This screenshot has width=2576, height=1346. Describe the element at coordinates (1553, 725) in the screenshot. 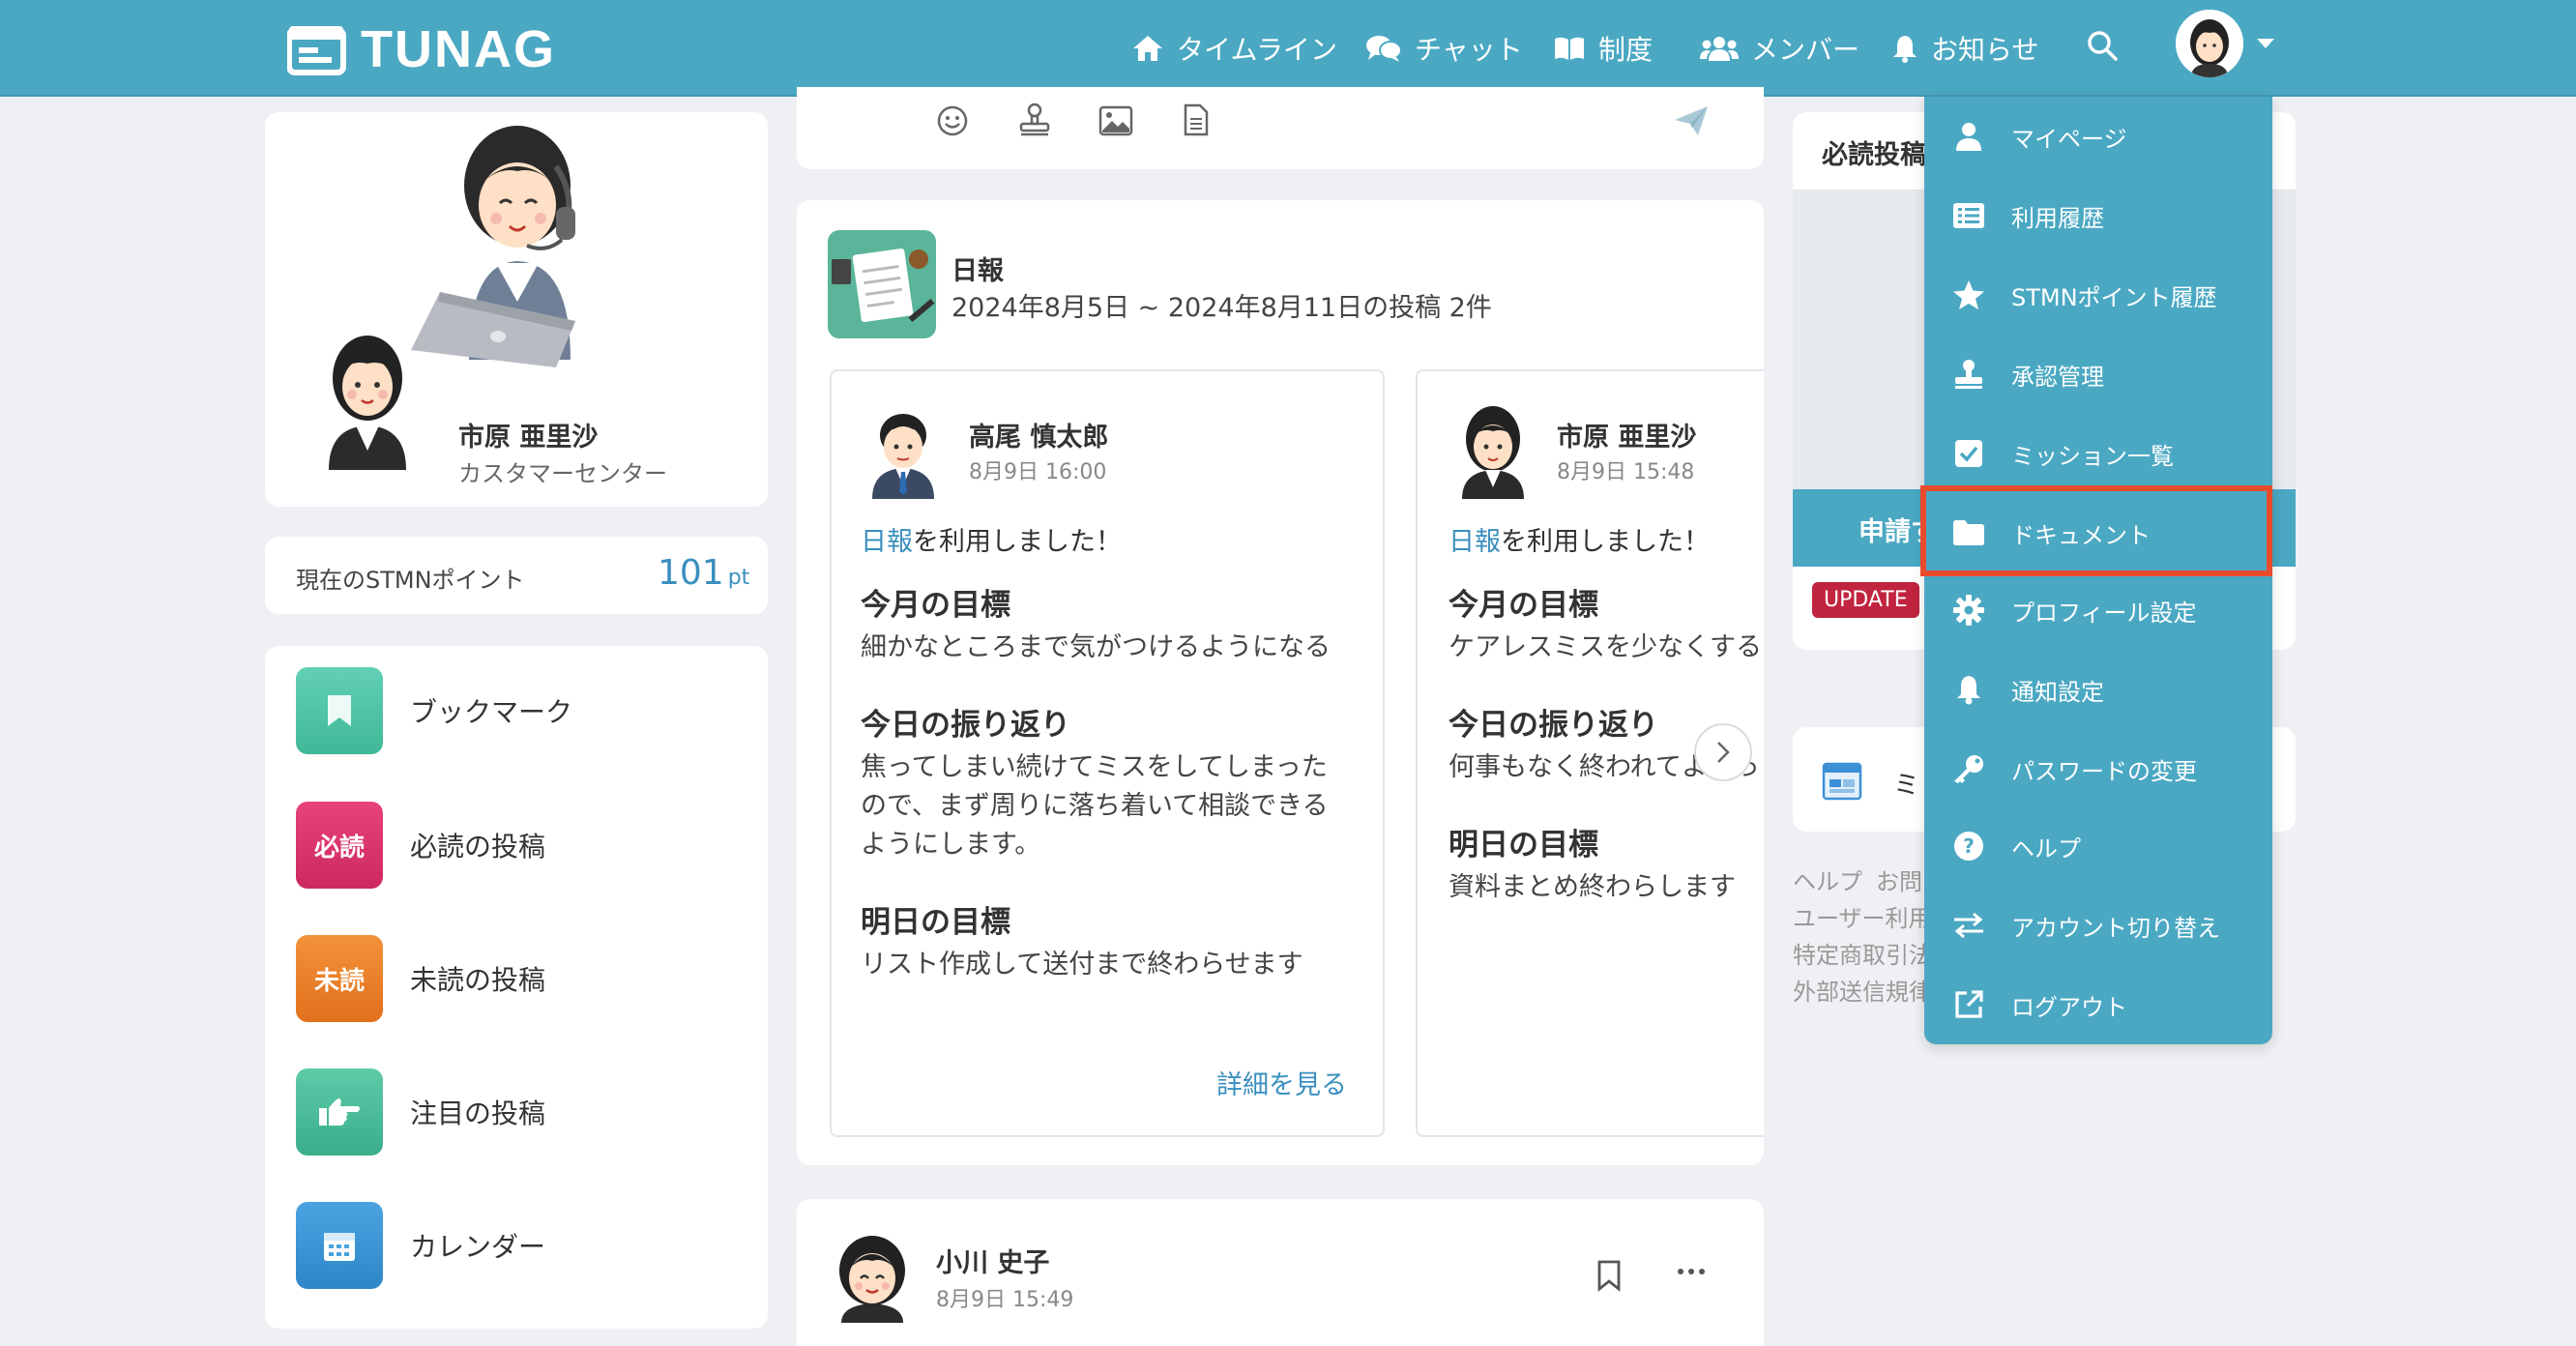

I see `report-heading-2: 今日の振り返り` at that location.